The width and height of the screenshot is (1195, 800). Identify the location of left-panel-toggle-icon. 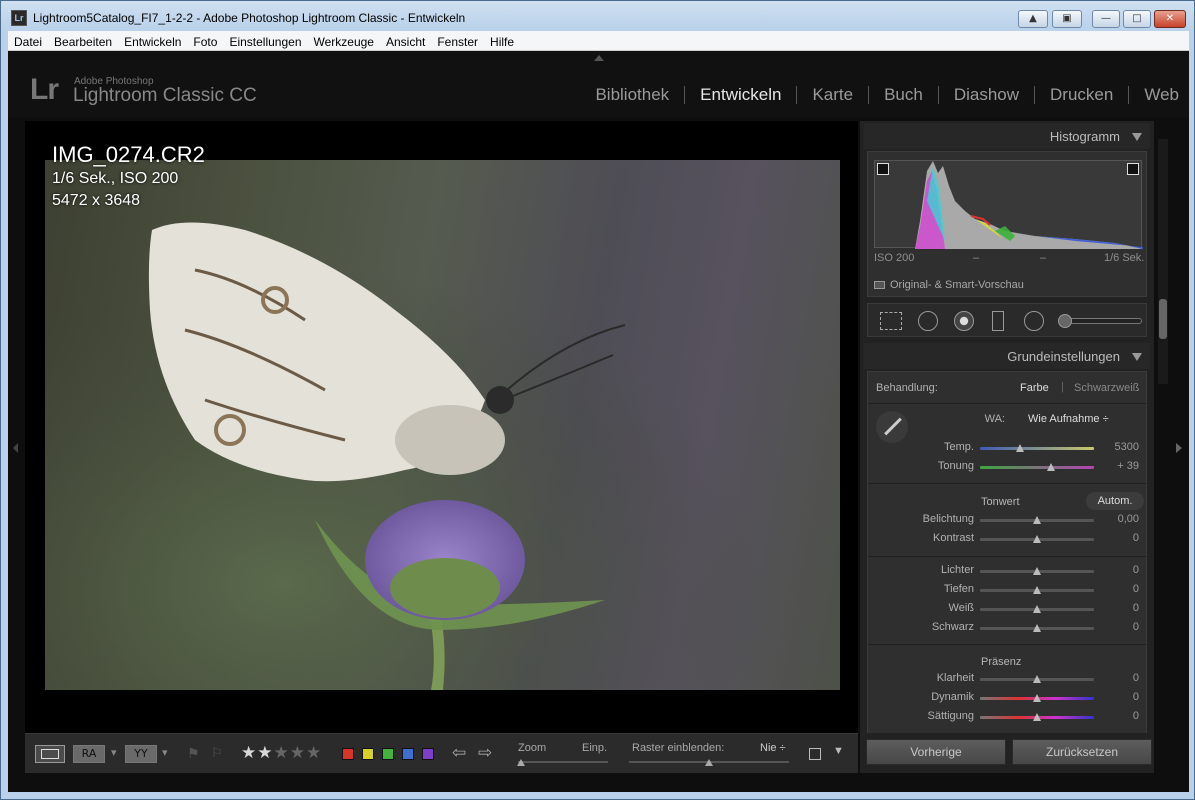
(15, 448).